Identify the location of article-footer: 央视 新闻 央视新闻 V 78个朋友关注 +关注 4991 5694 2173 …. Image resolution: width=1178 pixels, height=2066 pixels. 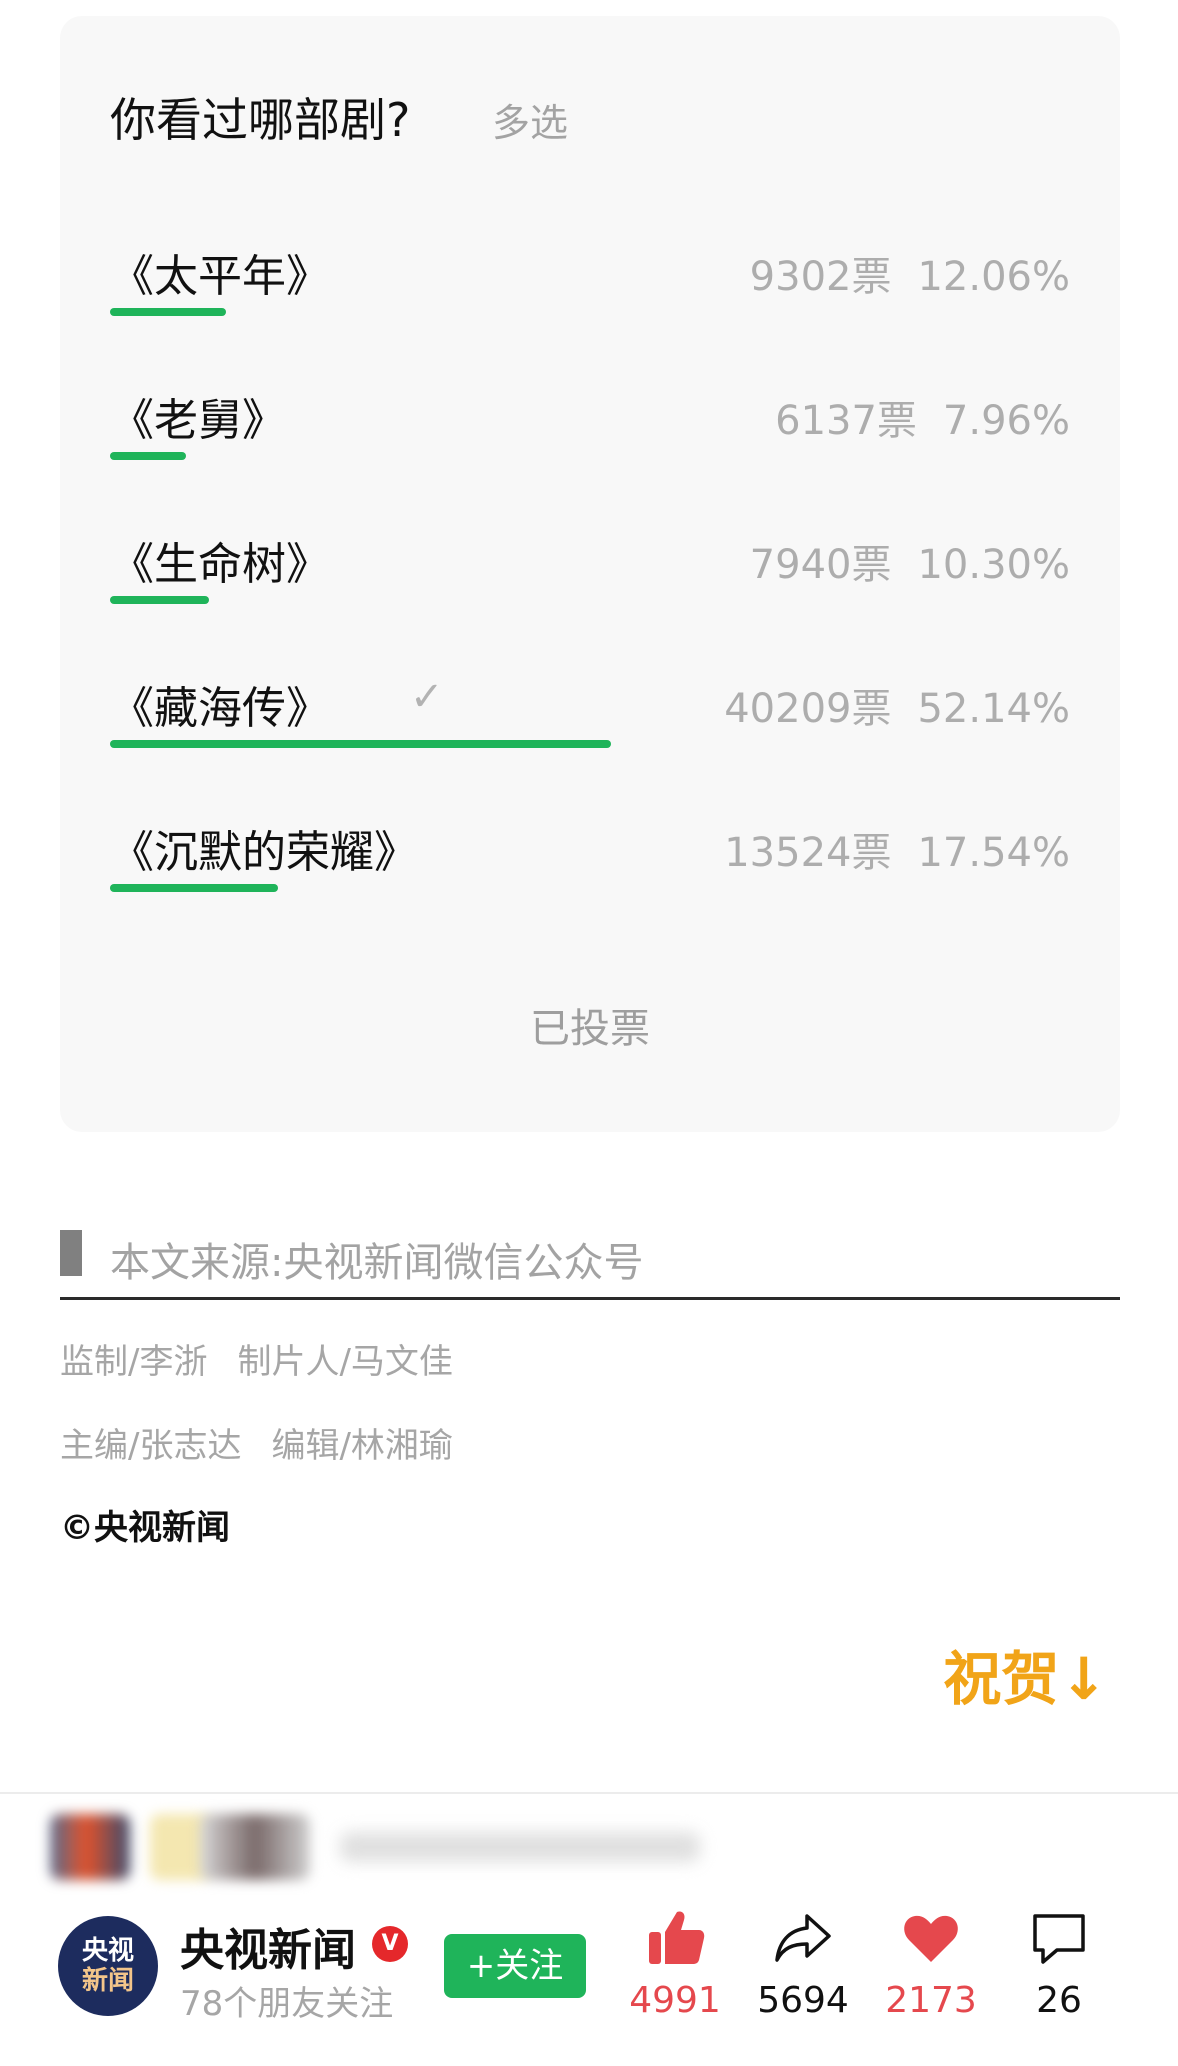
(589, 1980).